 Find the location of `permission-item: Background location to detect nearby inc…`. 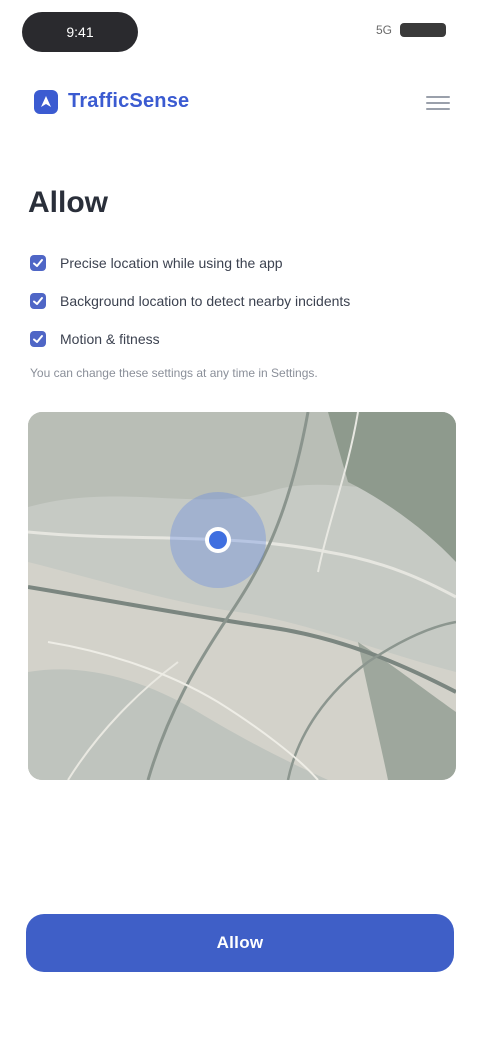

permission-item: Background location to detect nearby inc… is located at coordinates (230, 301).